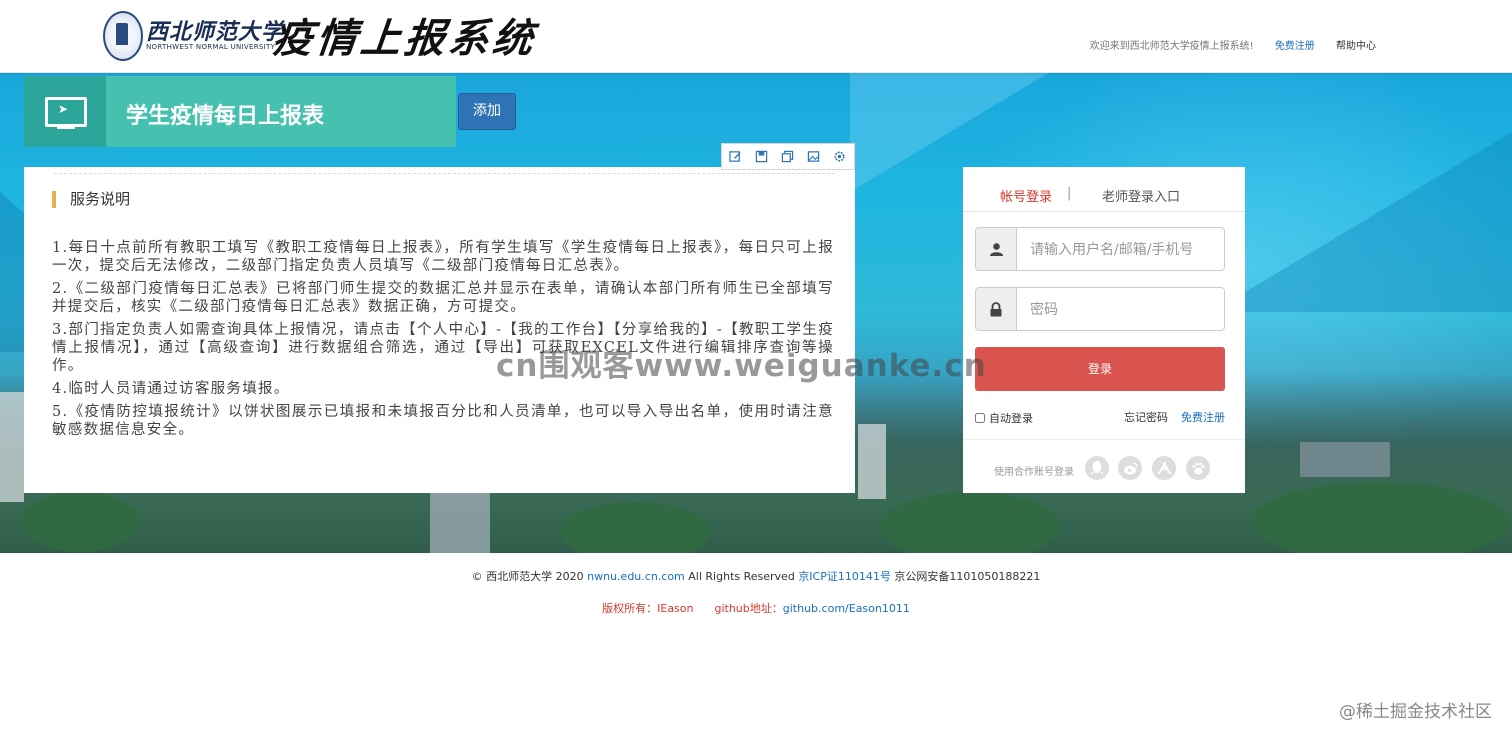  I want to click on baidu-icon, so click(1198, 468).